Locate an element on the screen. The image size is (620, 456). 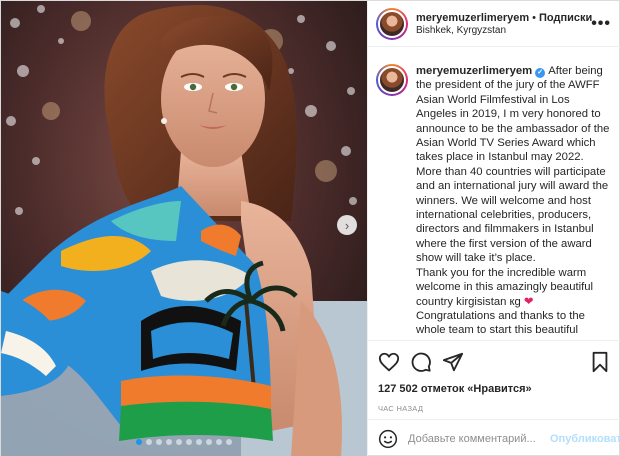
location-link: Bishkek, Kyrgyzstan is located at coordinates (503, 30).